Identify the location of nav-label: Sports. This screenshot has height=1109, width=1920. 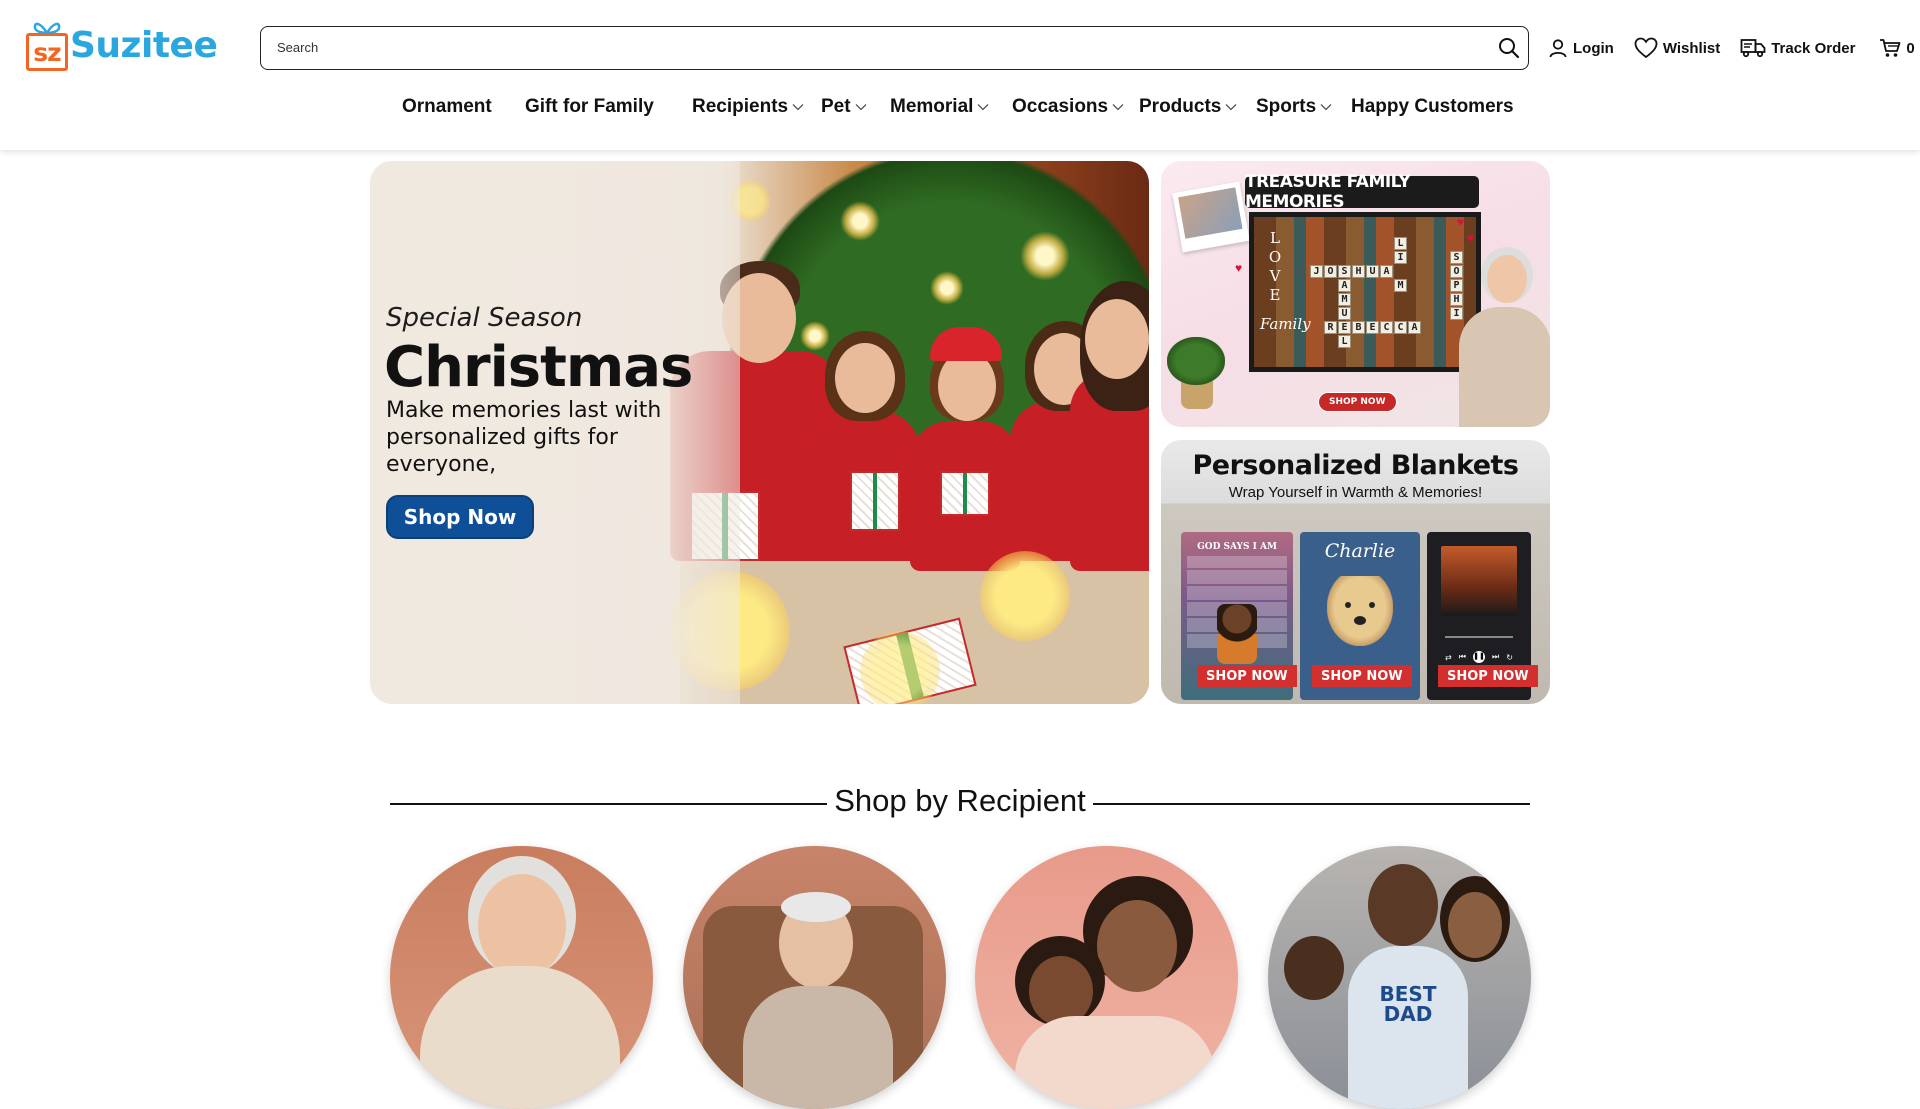
(1286, 106).